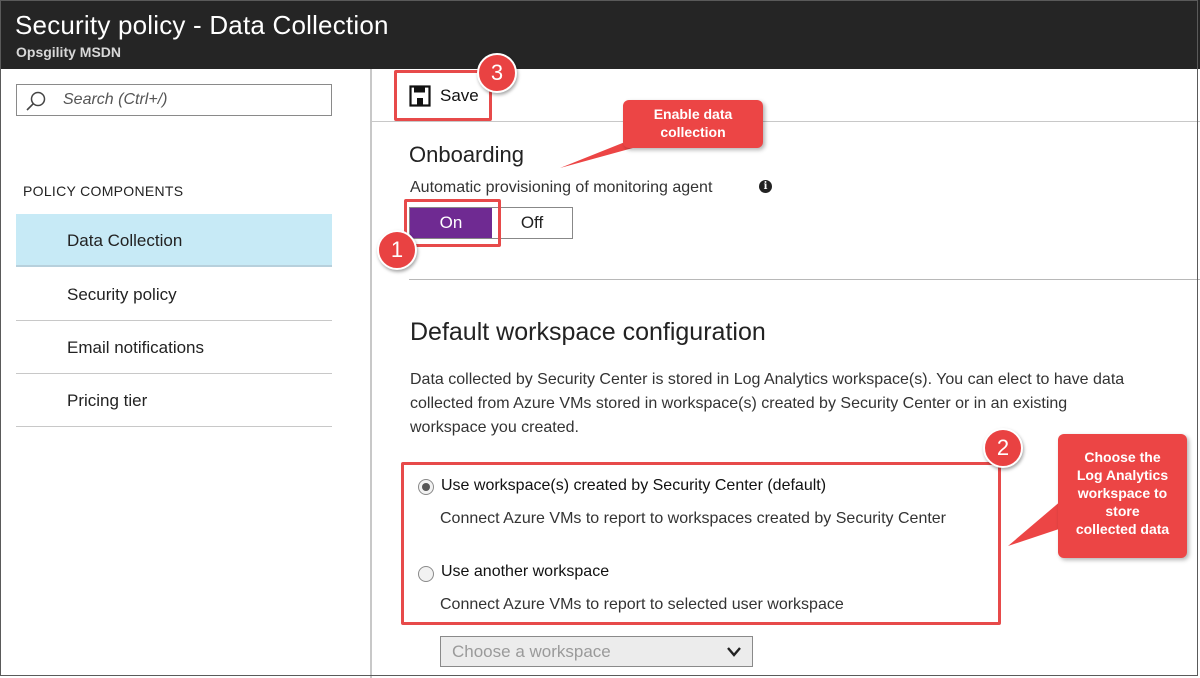 The height and width of the screenshot is (678, 1200). What do you see at coordinates (174, 100) in the screenshot?
I see `search-input: Search (Ctrl+/)` at bounding box center [174, 100].